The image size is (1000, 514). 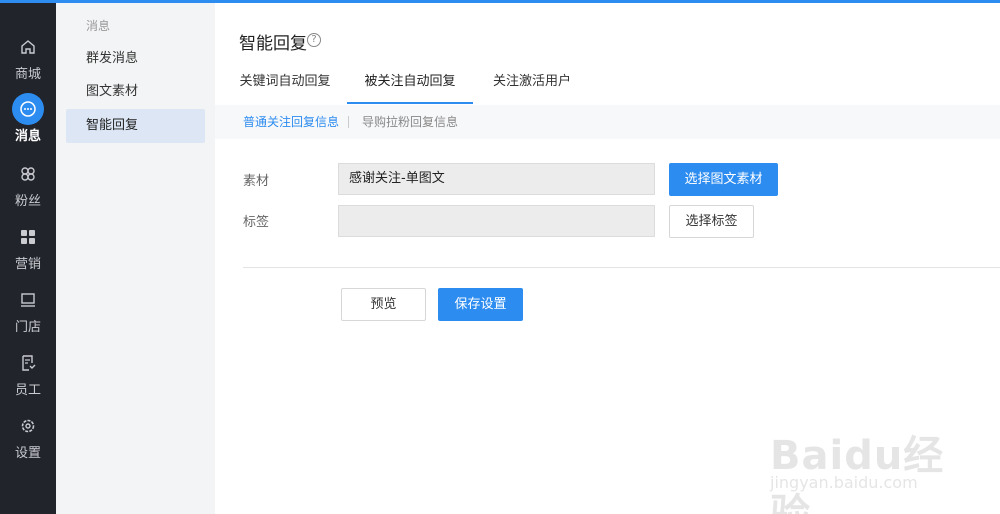 I want to click on page-title: 智能回复, so click(x=273, y=44).